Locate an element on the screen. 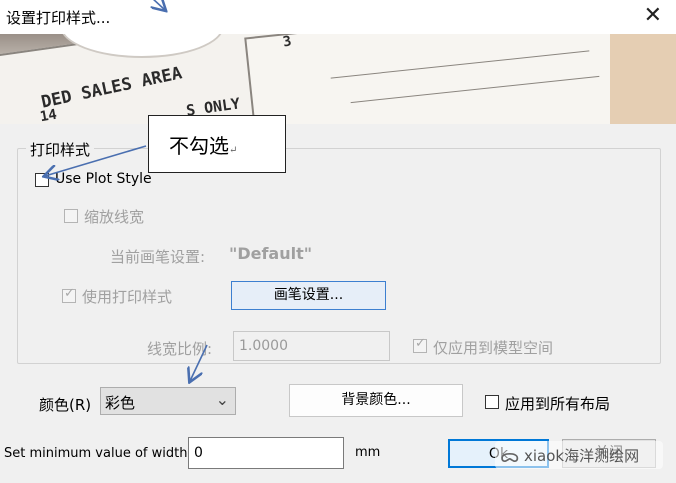  scale-lineweights-label: 缩放线宽 is located at coordinates (114, 217).